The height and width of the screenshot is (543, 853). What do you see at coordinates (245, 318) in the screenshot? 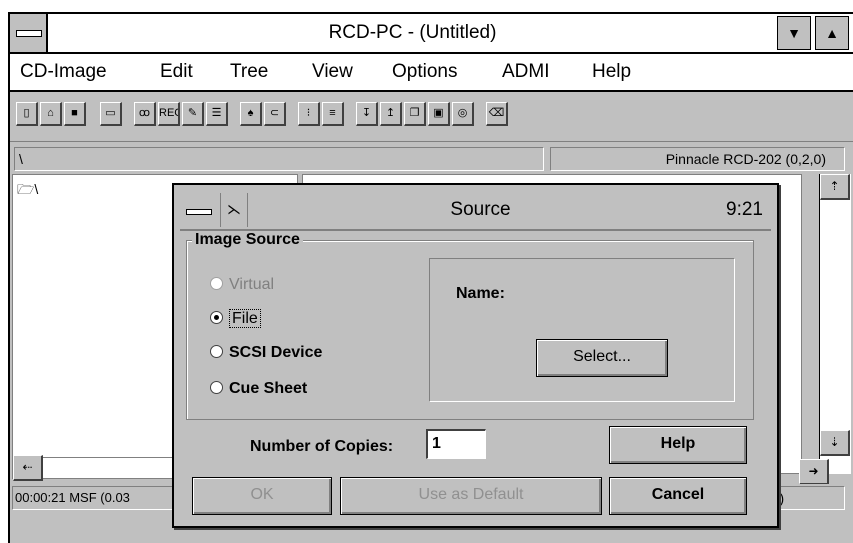
I see `radio-file-label: File` at bounding box center [245, 318].